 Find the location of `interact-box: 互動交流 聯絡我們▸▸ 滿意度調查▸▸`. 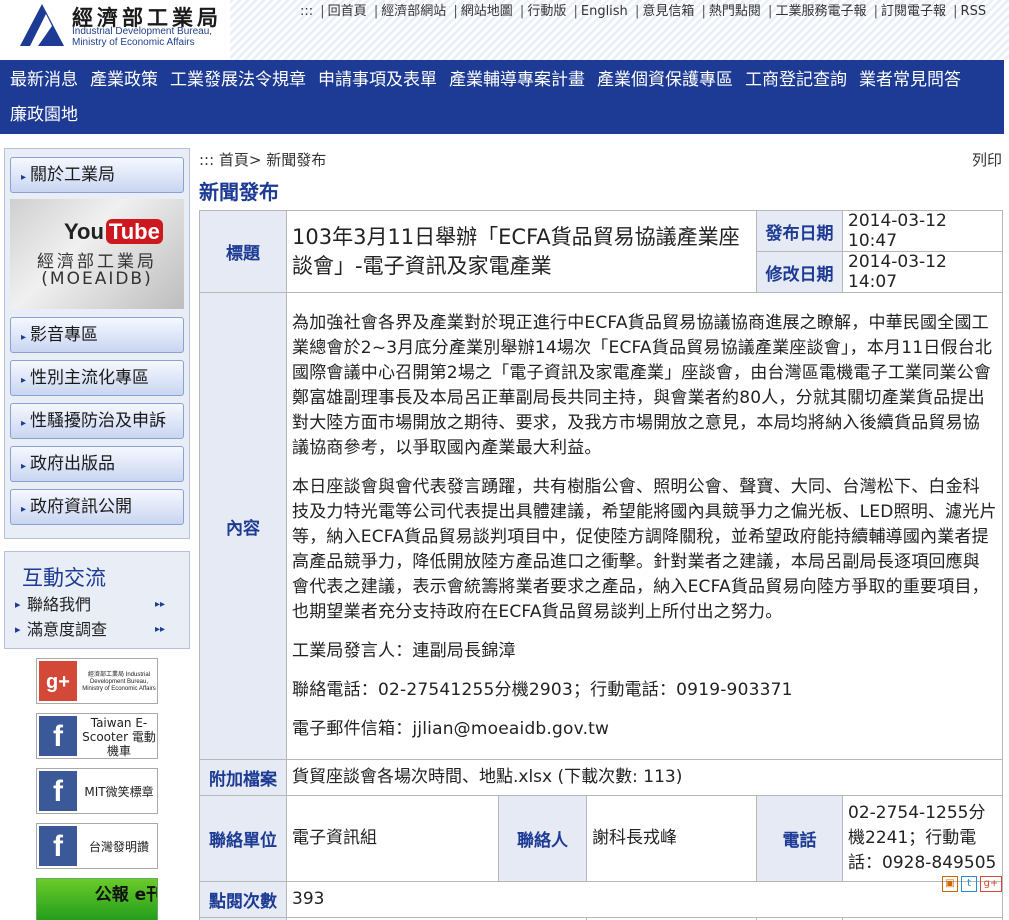

interact-box: 互動交流 聯絡我們▸▸ 滿意度調查▸▸ is located at coordinates (97, 600).